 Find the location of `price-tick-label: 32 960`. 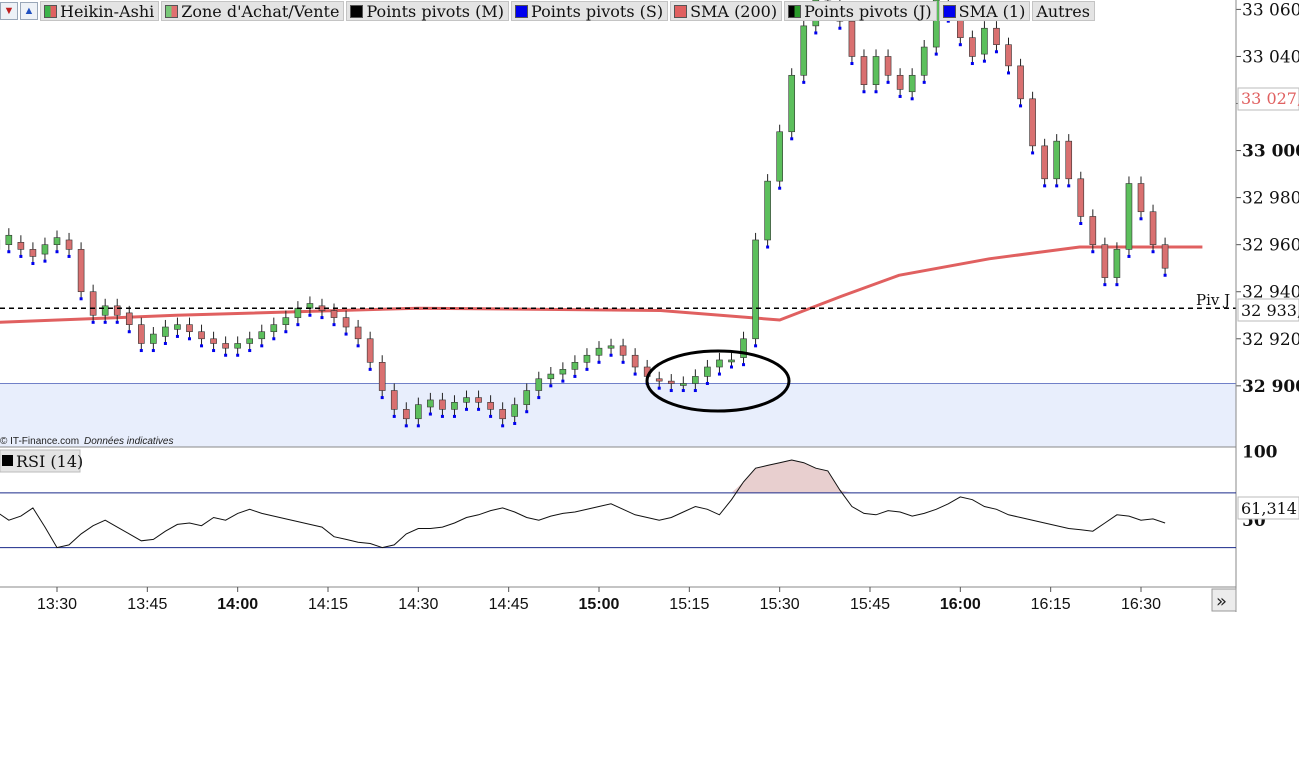

price-tick-label: 32 960 is located at coordinates (1270, 246).